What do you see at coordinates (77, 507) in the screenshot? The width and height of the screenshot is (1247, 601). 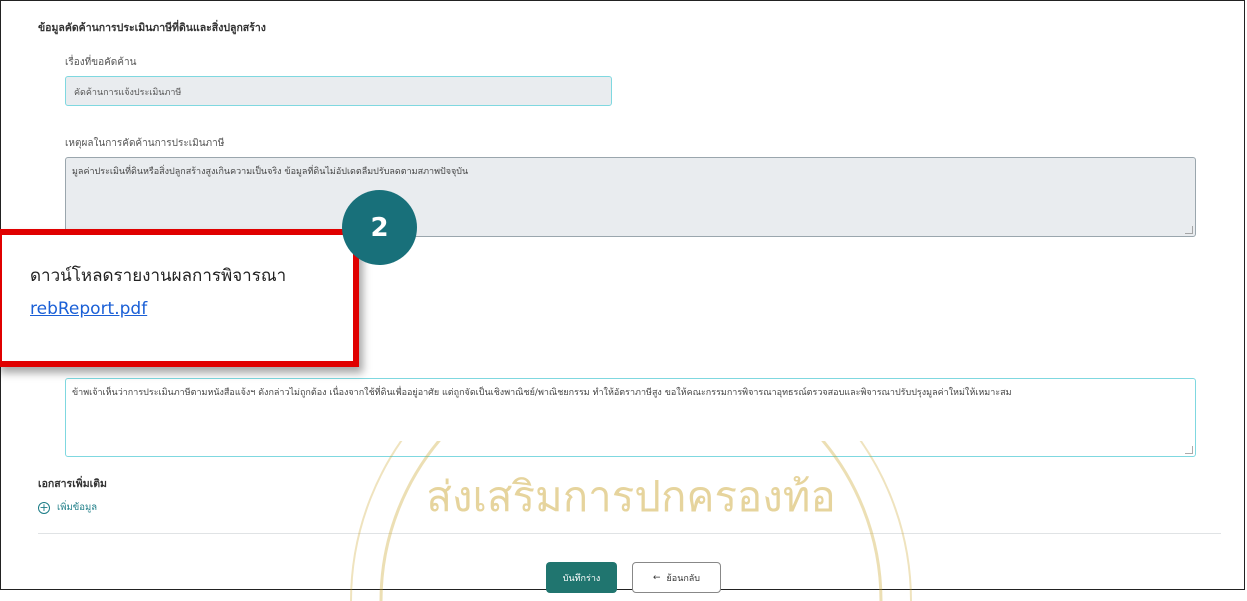 I see `add-document-label: เพิ่มข้อมูล` at bounding box center [77, 507].